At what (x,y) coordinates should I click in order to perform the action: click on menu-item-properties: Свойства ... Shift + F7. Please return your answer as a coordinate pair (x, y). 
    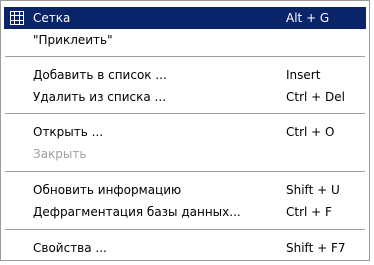
    Looking at the image, I should click on (185, 248).